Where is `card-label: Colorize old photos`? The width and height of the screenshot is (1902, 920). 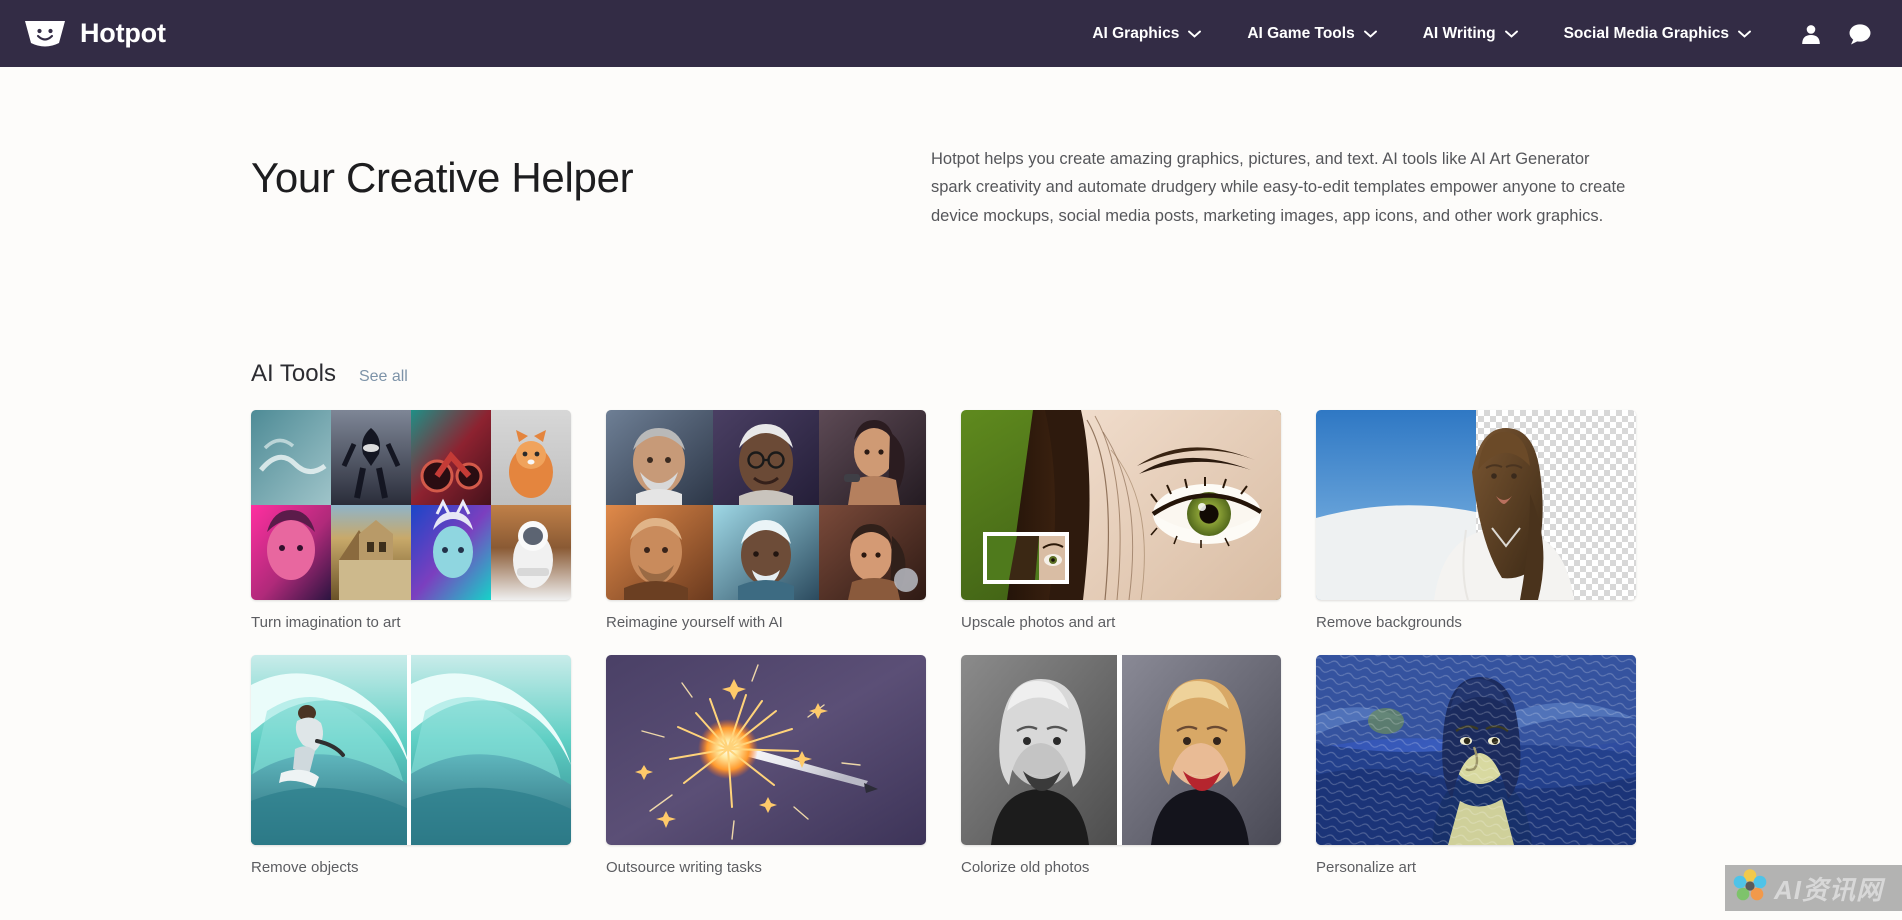
card-label: Colorize old photos is located at coordinates (1025, 868).